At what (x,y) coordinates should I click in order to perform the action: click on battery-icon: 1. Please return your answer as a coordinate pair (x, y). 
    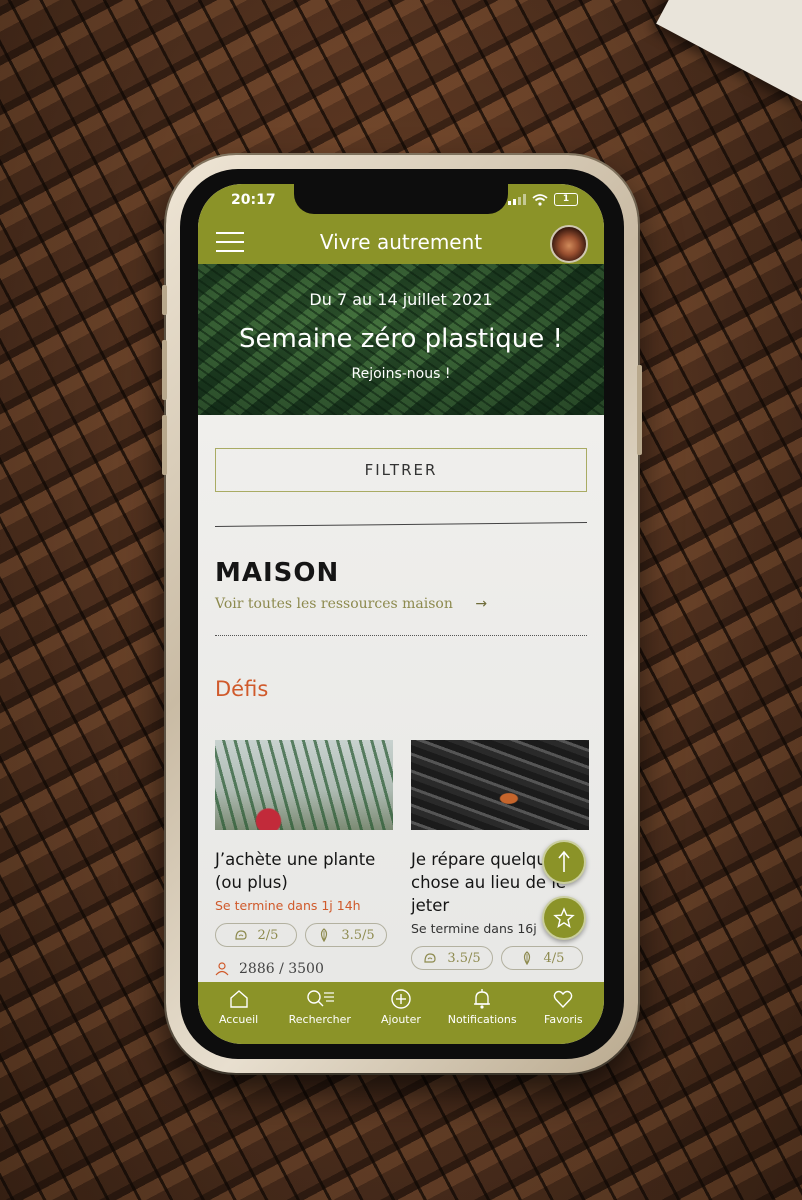
    Looking at the image, I should click on (566, 199).